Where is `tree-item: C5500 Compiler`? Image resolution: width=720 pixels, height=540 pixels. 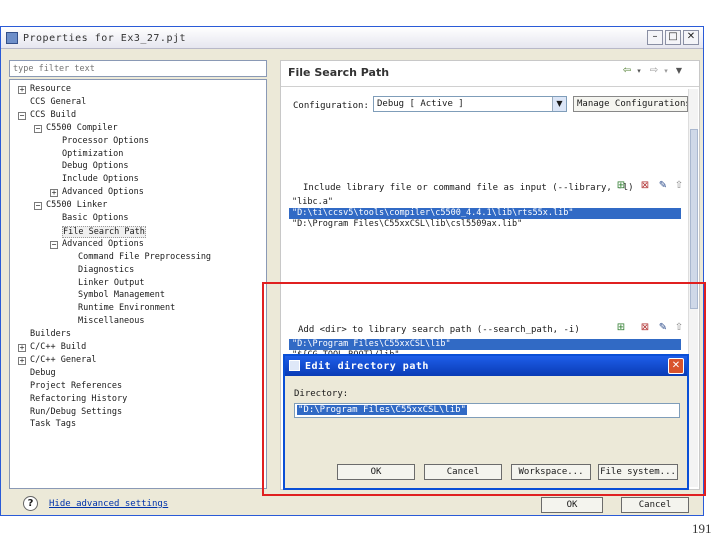 tree-item: C5500 Compiler is located at coordinates (82, 129).